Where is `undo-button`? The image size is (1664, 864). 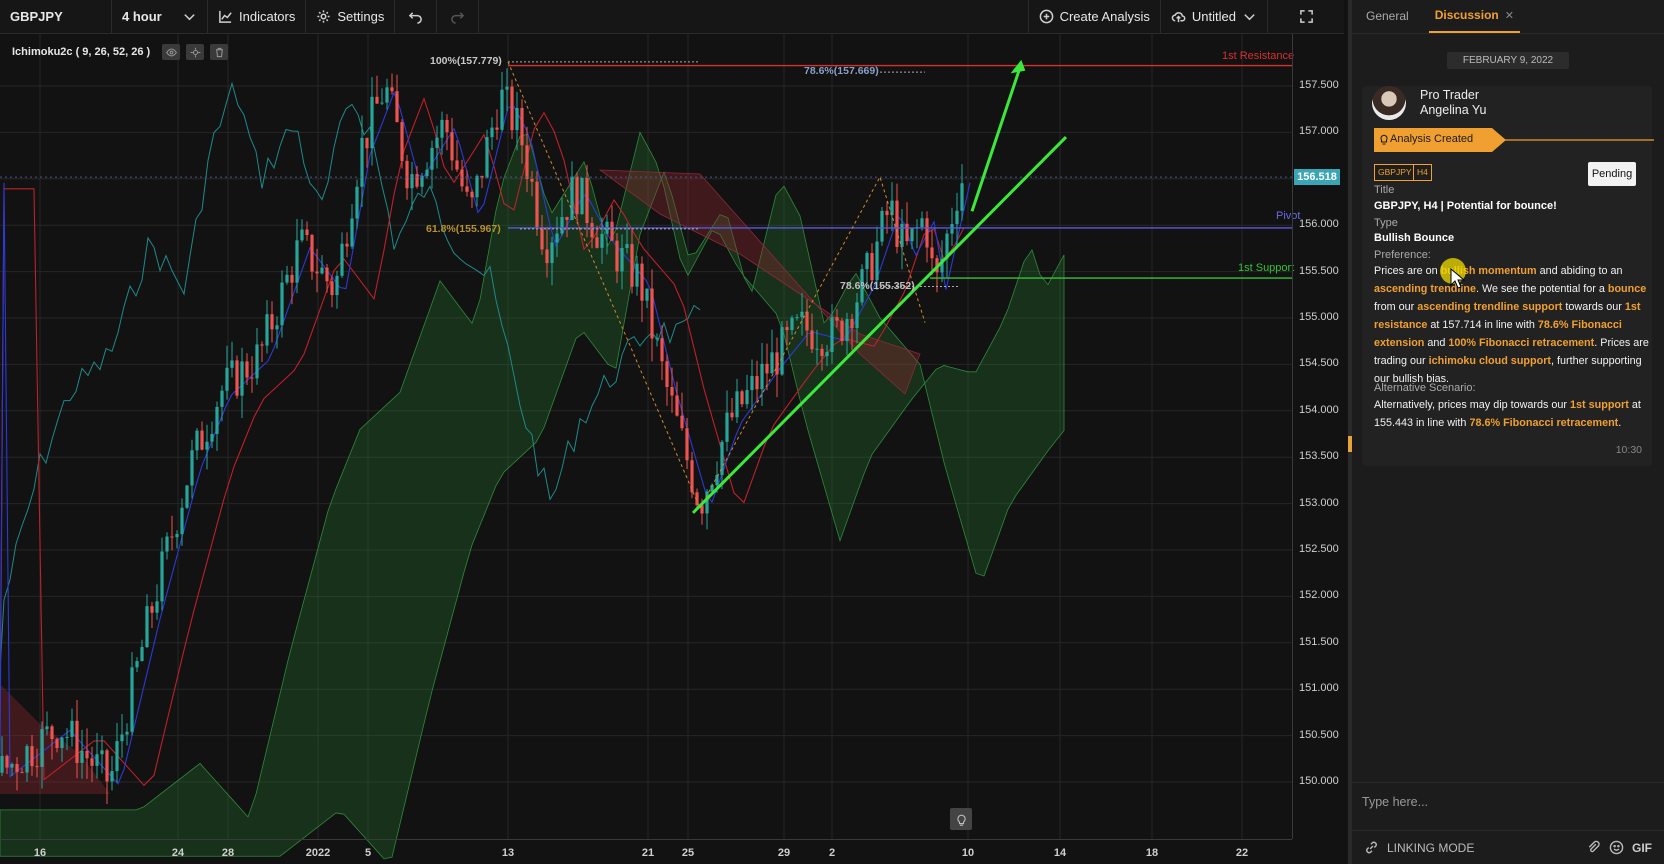
undo-button is located at coordinates (416, 17).